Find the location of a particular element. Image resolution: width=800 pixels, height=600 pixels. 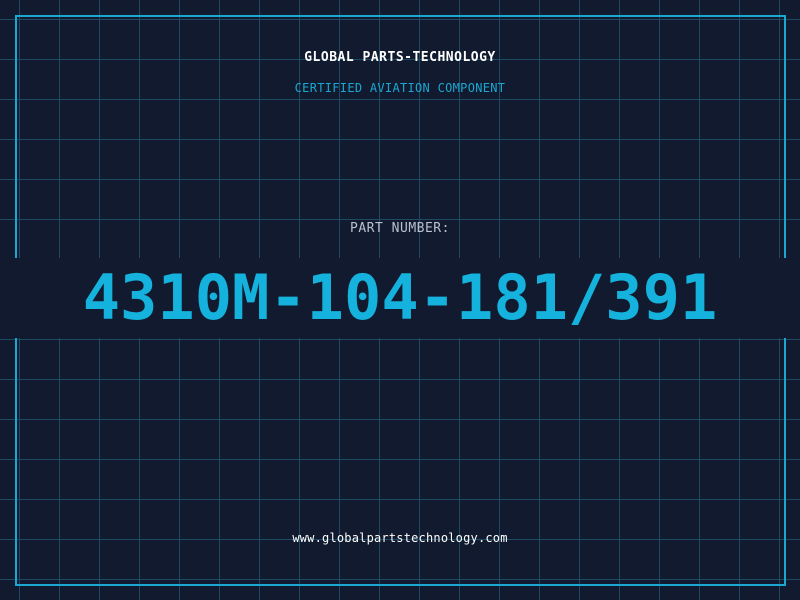

part-number-value: 4310M-104-181/391 is located at coordinates (400, 297).